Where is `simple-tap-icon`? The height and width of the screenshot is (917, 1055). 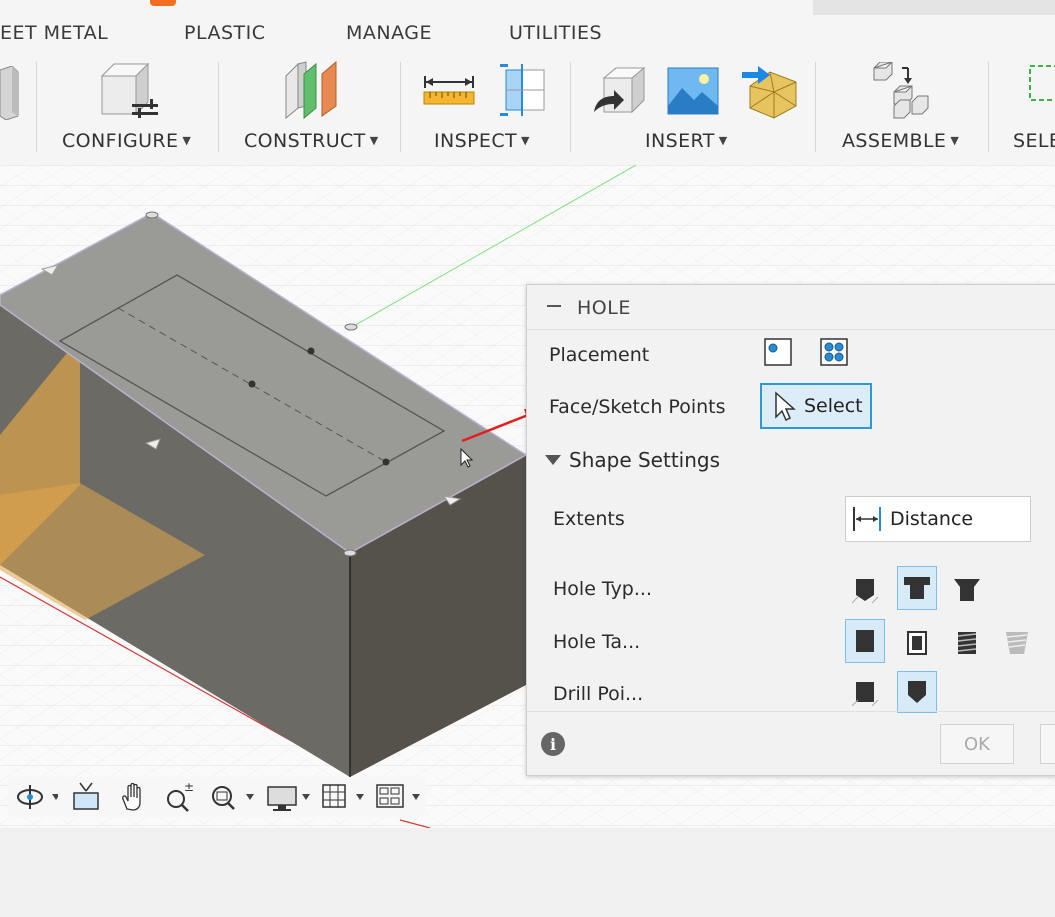 simple-tap-icon is located at coordinates (865, 641).